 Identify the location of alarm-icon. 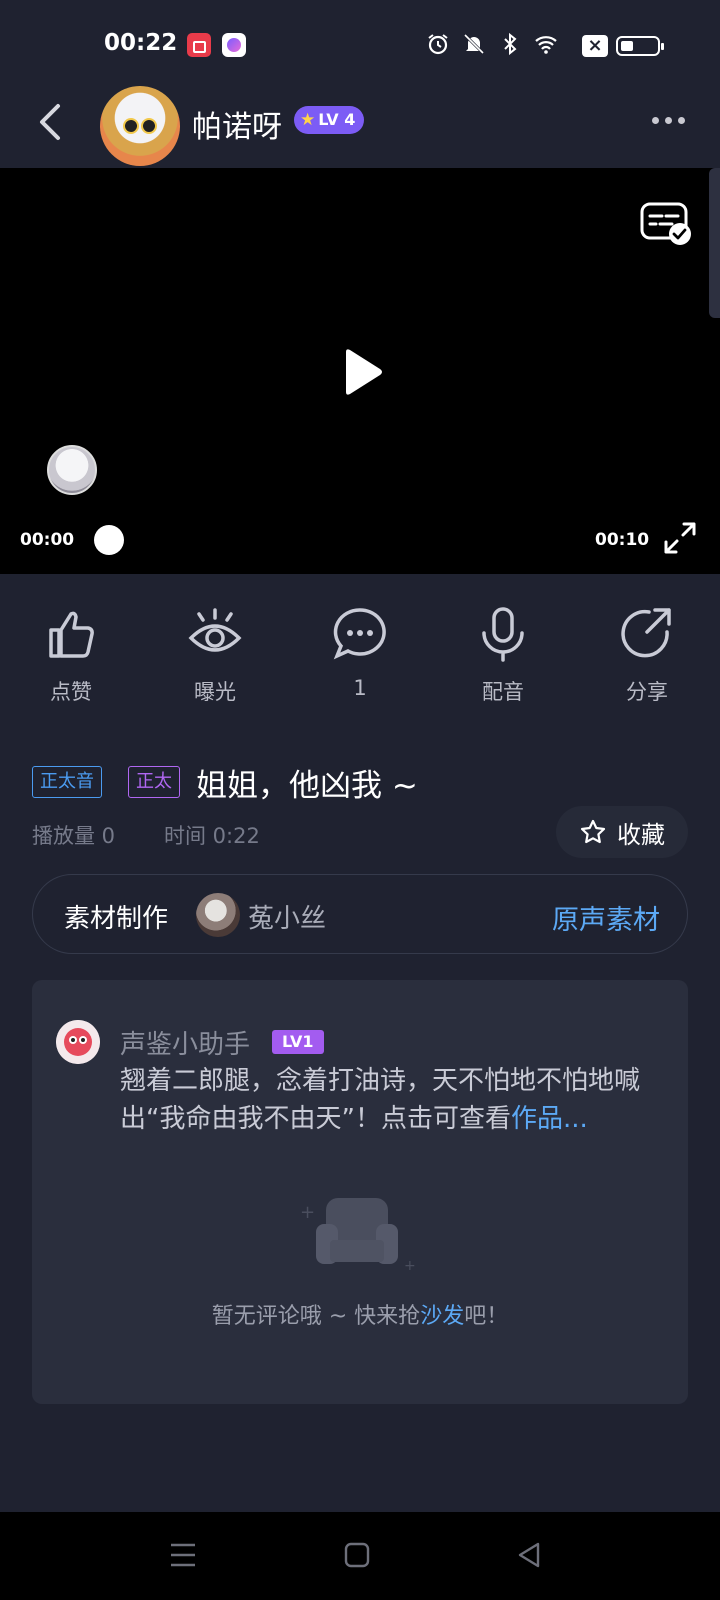
(438, 44).